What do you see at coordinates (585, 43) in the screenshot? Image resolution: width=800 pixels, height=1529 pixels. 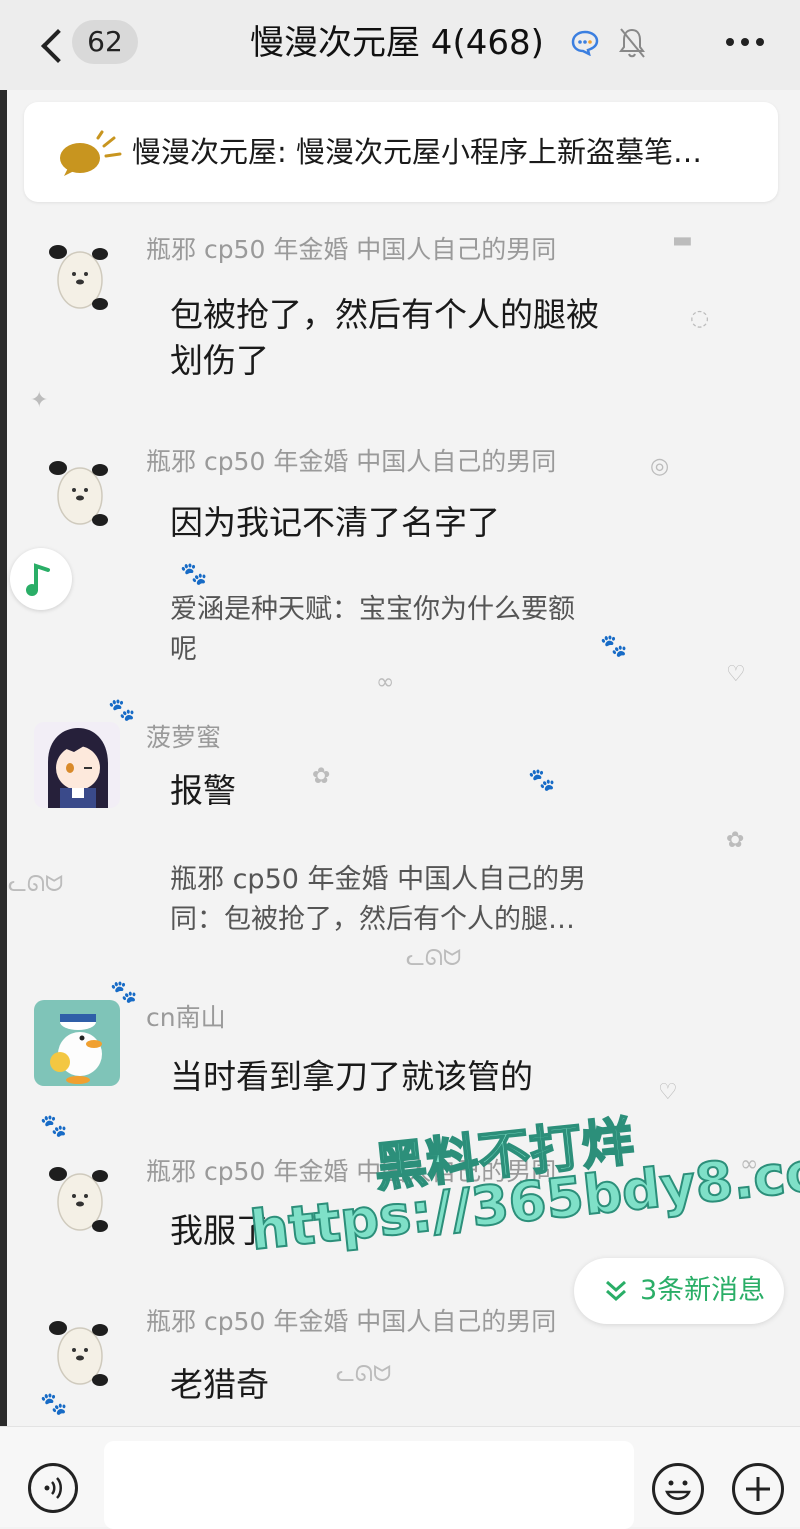 I see `chat-bubble-icon` at bounding box center [585, 43].